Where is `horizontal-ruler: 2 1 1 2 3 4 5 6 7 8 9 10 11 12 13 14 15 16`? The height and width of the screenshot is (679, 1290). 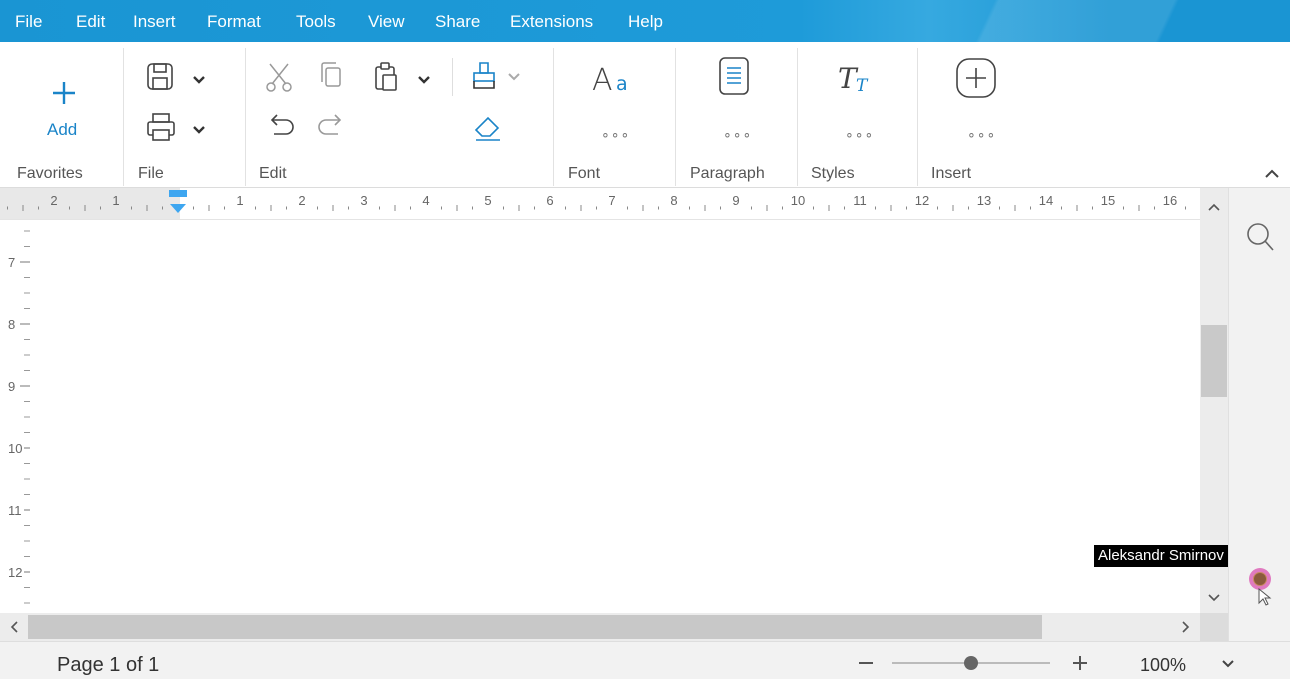 horizontal-ruler: 2 1 1 2 3 4 5 6 7 8 9 10 11 12 13 14 15 16 is located at coordinates (600, 204).